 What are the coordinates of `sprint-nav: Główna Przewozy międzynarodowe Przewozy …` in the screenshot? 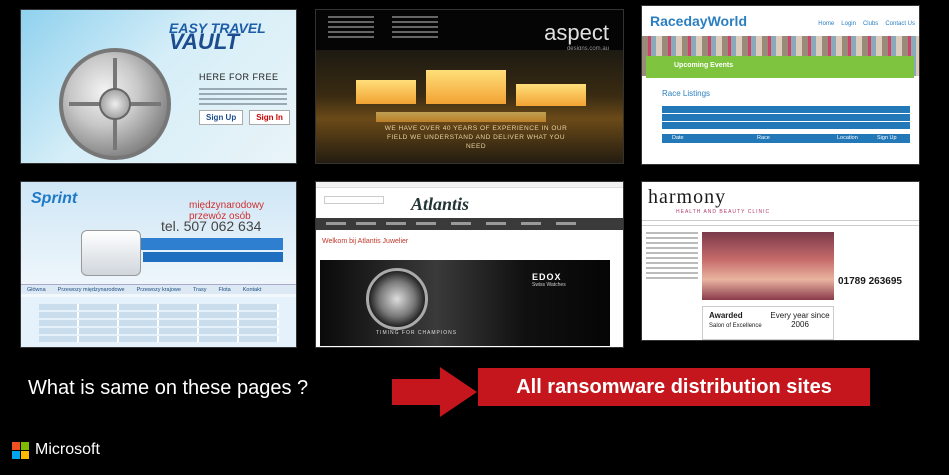 It's located at (158, 289).